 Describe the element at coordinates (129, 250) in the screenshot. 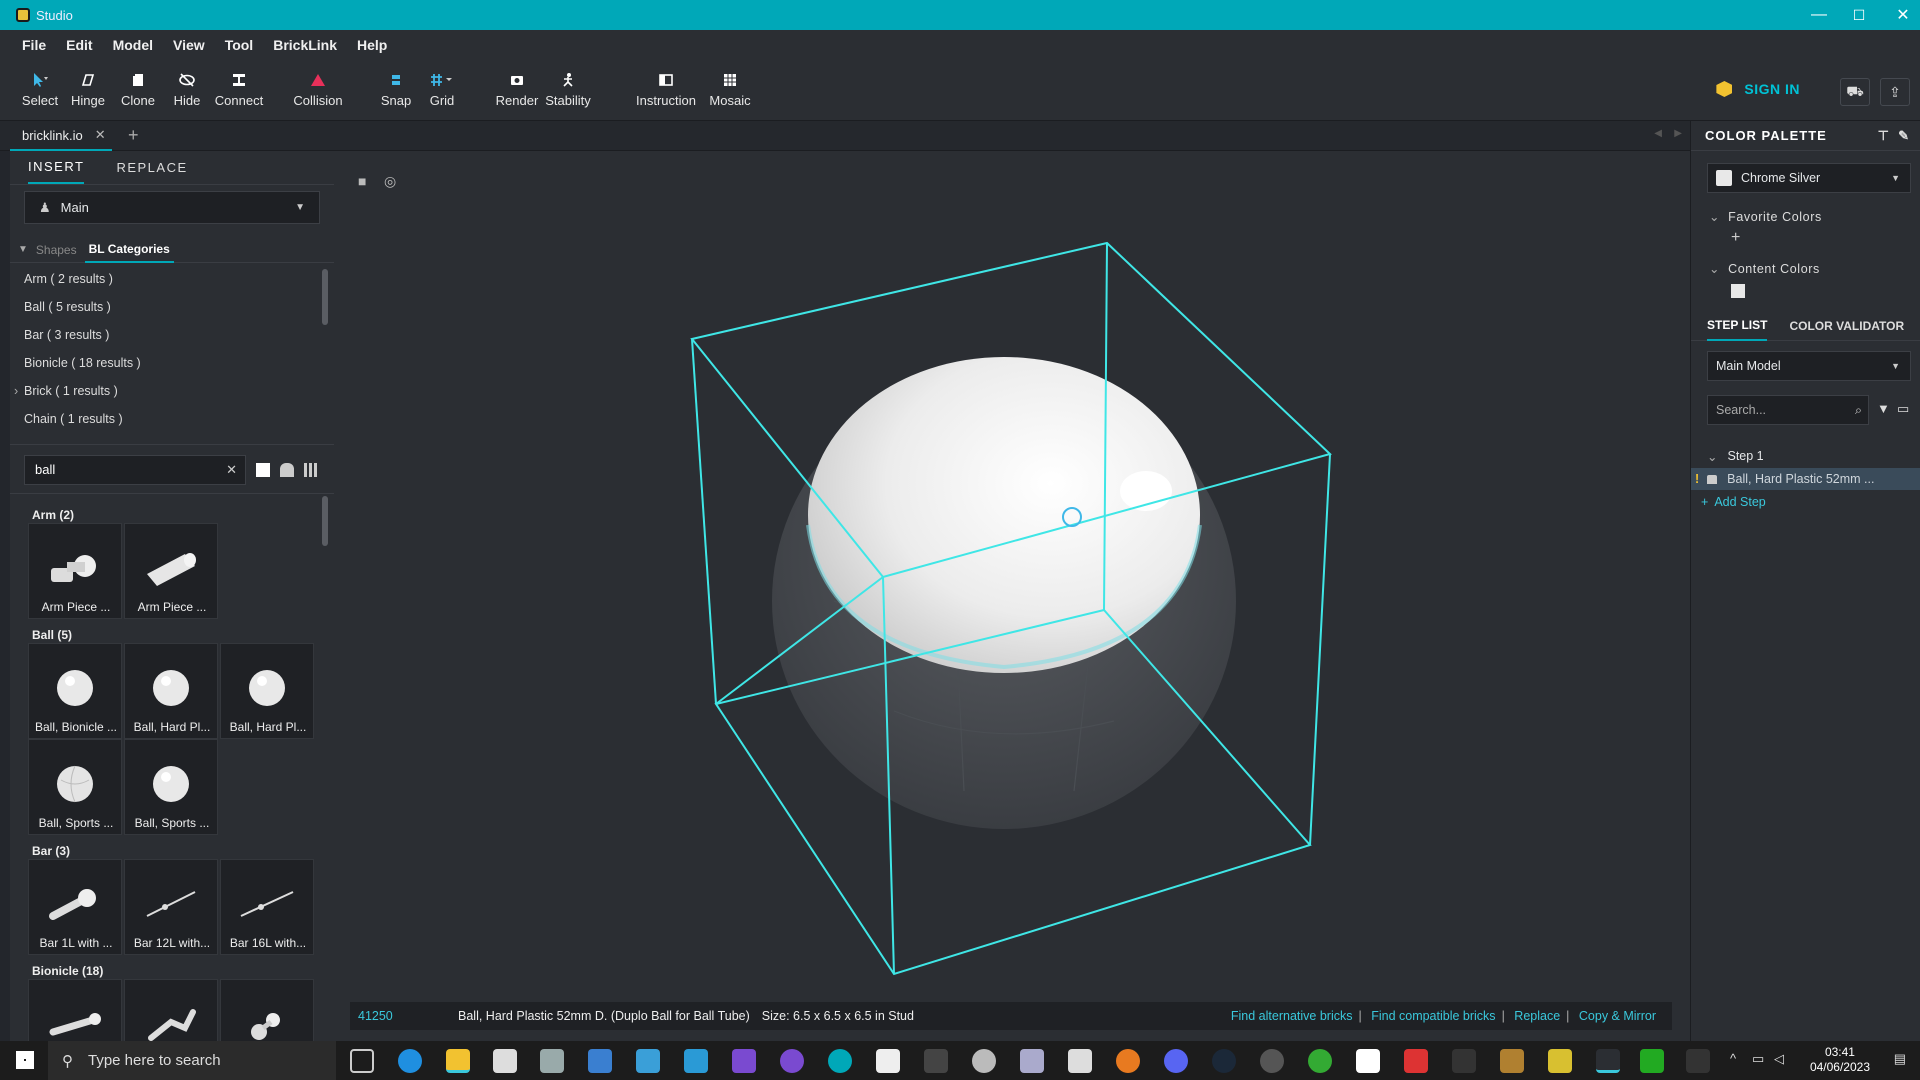

I see `tab-bl-categories: BL Categories` at that location.